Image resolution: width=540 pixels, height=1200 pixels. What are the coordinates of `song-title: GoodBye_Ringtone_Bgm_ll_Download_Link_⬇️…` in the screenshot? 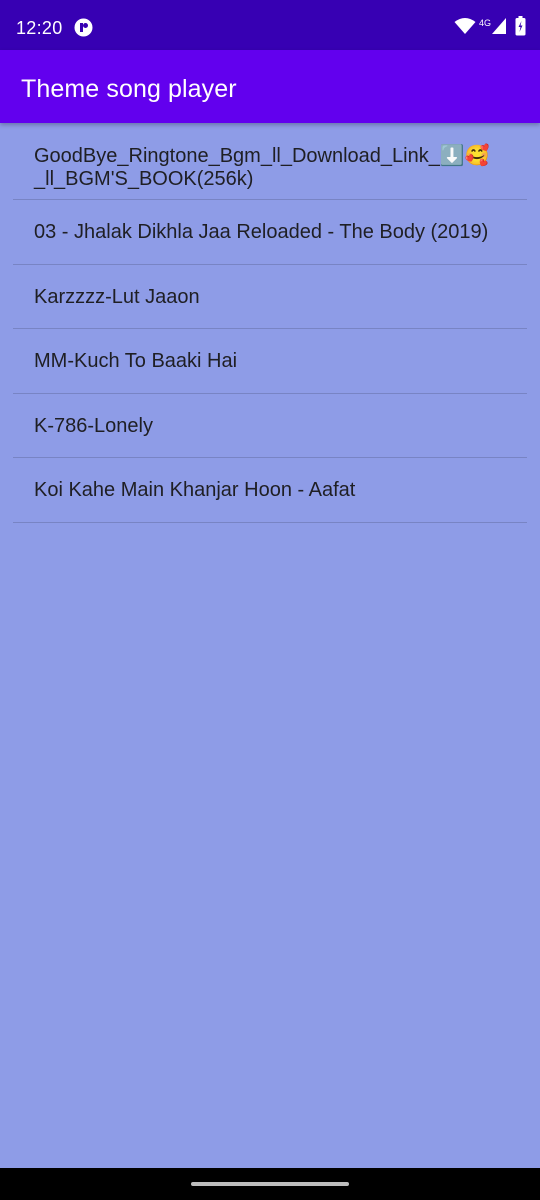 It's located at (262, 167).